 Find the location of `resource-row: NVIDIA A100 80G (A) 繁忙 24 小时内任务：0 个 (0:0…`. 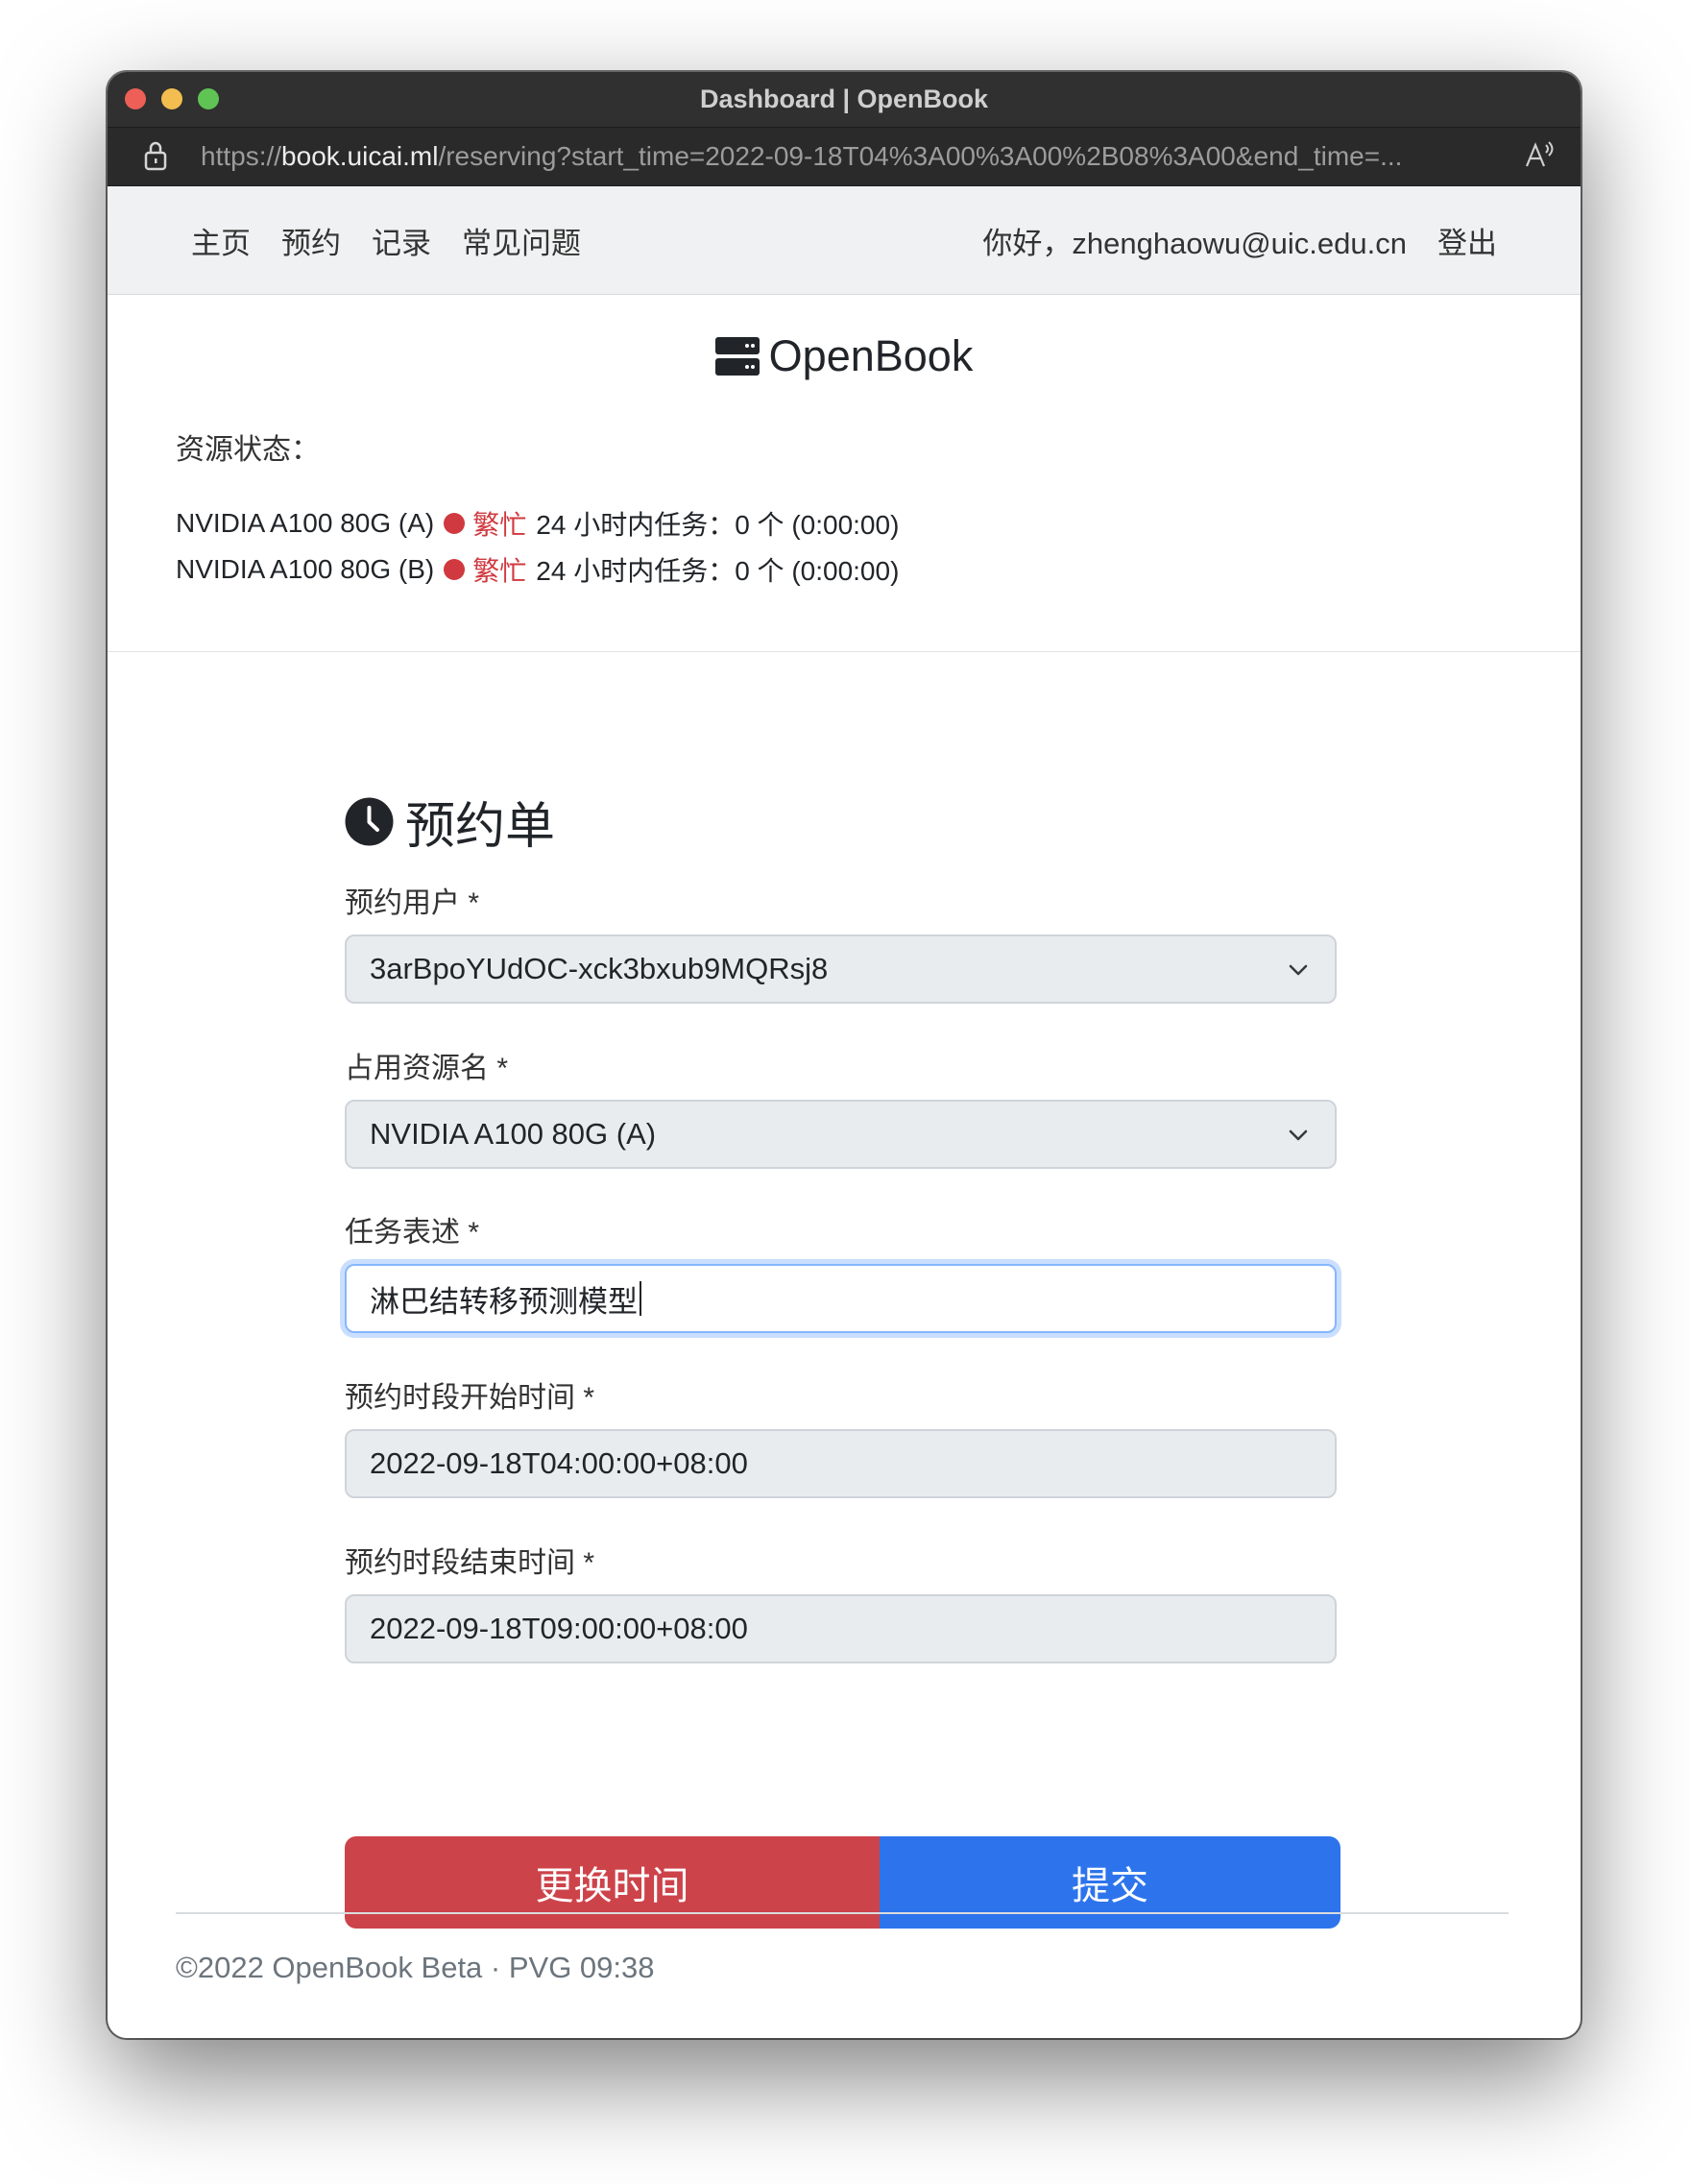

resource-row: NVIDIA A100 80G (A) 繁忙 24 小时内任务：0 个 (0:0… is located at coordinates (537, 524).